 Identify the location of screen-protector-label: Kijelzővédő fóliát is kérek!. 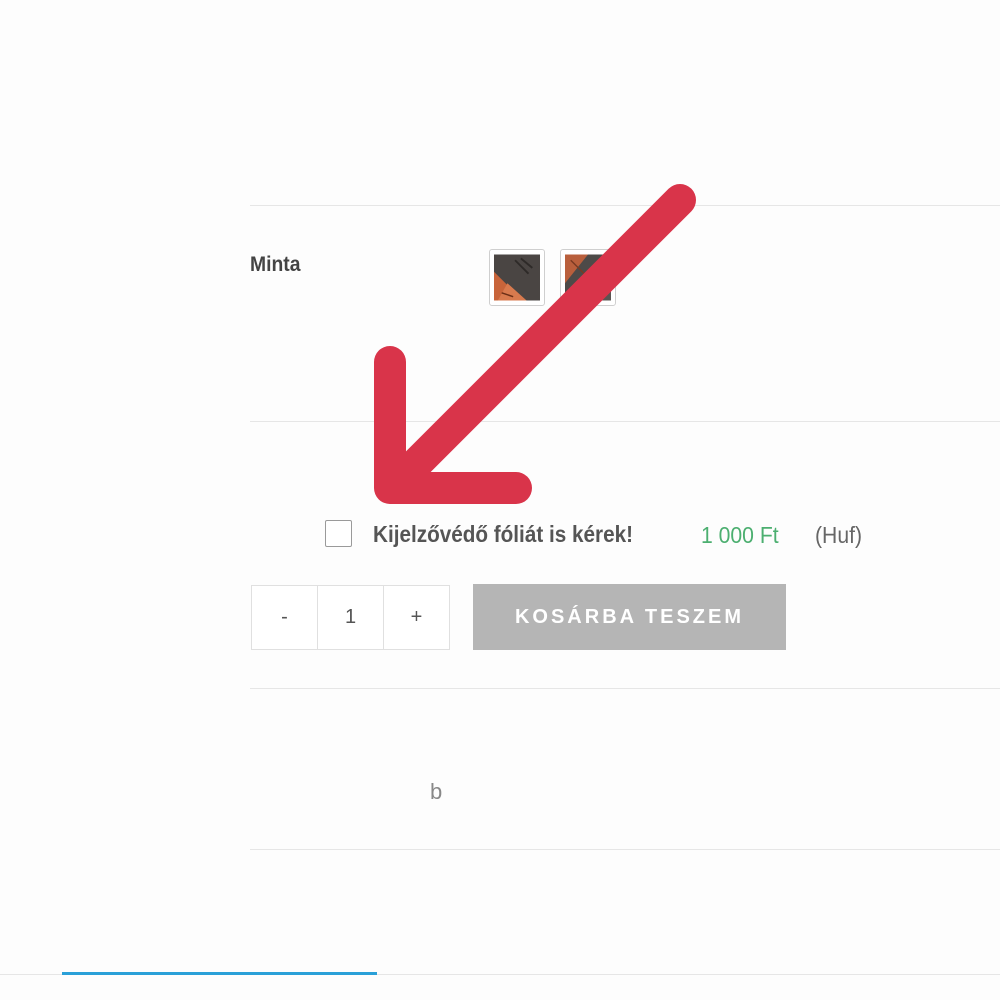
(503, 534).